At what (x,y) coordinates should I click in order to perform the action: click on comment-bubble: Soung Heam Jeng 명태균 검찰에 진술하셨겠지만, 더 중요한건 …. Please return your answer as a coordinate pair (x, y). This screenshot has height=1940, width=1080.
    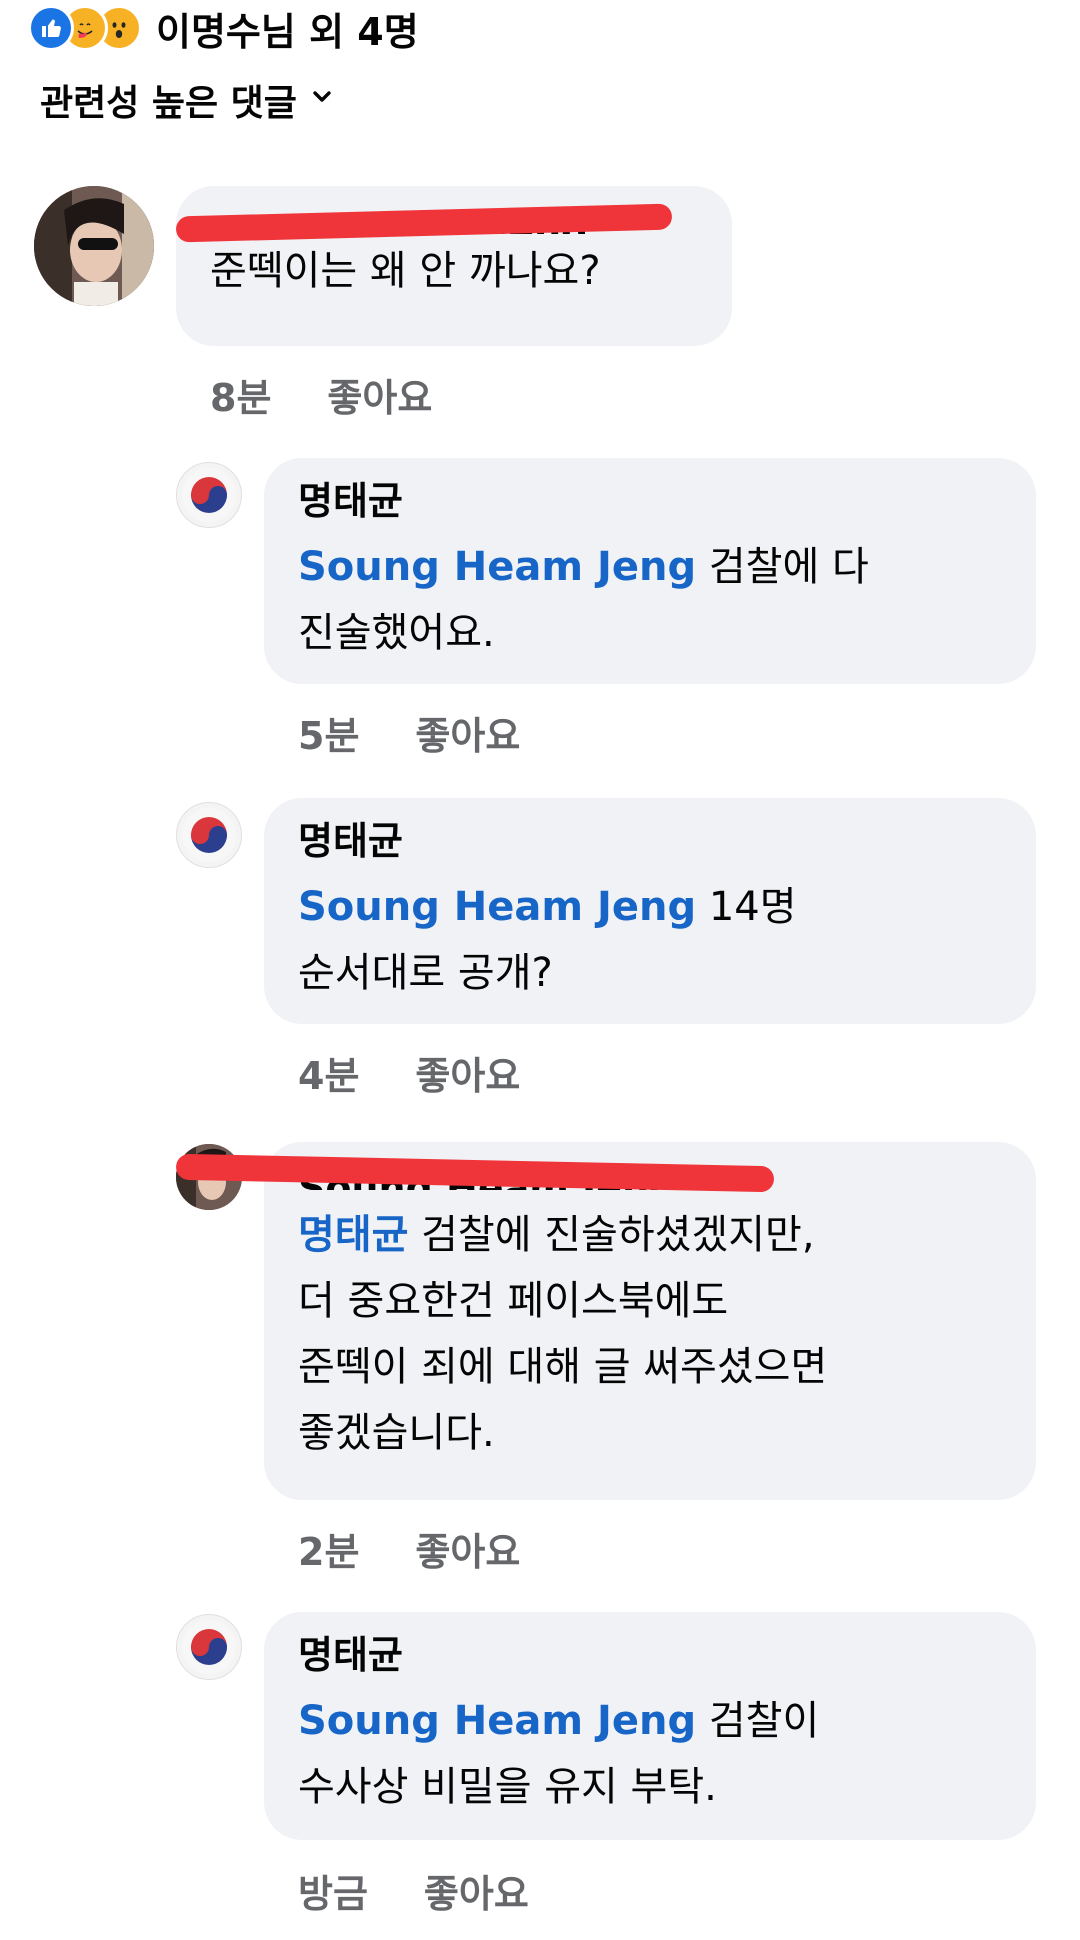
    Looking at the image, I should click on (650, 1321).